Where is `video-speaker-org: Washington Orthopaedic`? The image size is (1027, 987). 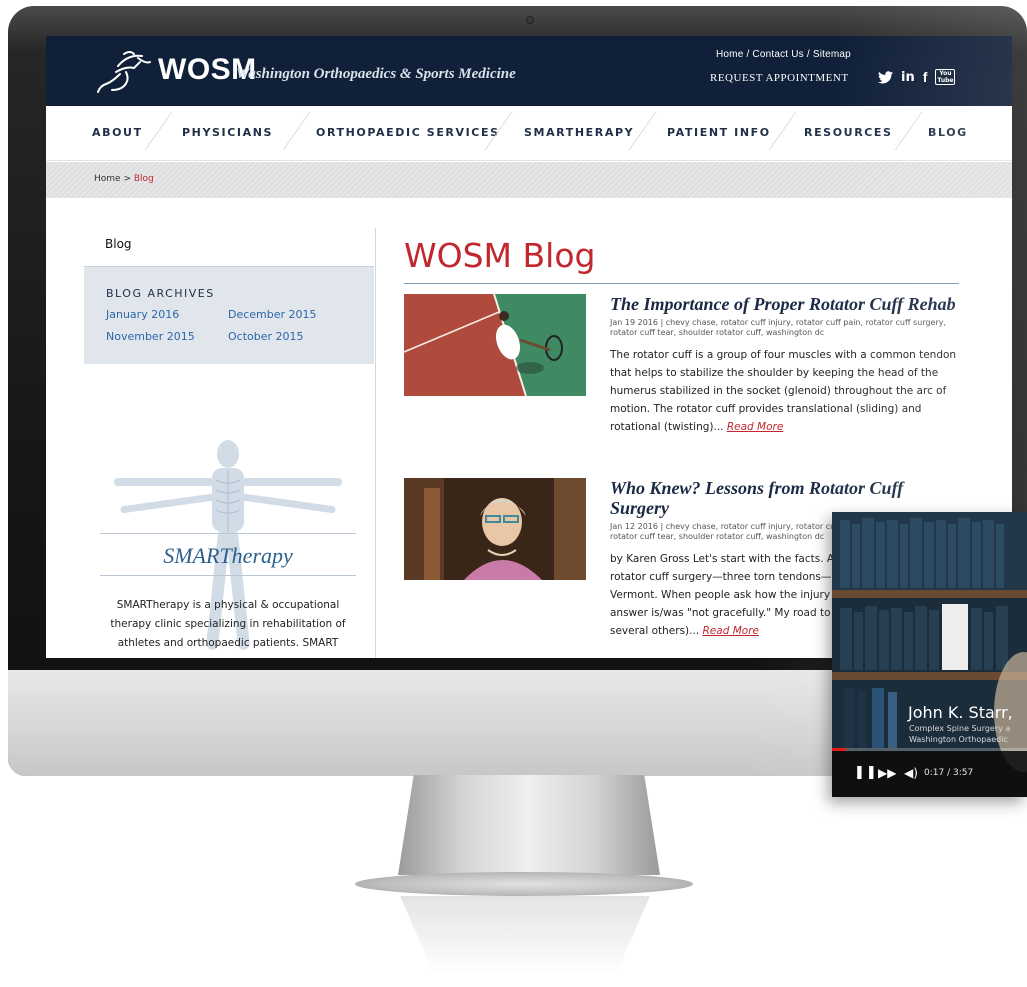 video-speaker-org: Washington Orthopaedic is located at coordinates (958, 739).